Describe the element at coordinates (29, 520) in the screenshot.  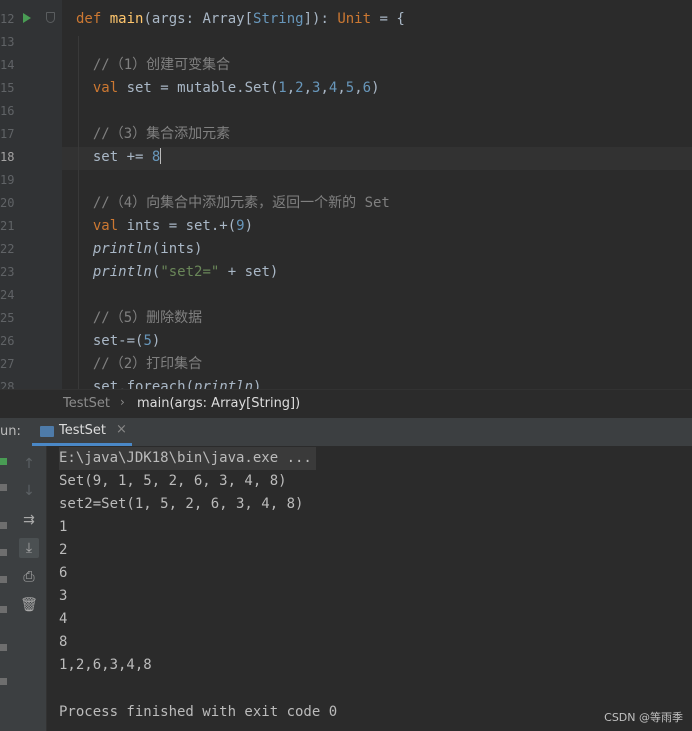
I see `soft-wrap-icon: ⇉` at that location.